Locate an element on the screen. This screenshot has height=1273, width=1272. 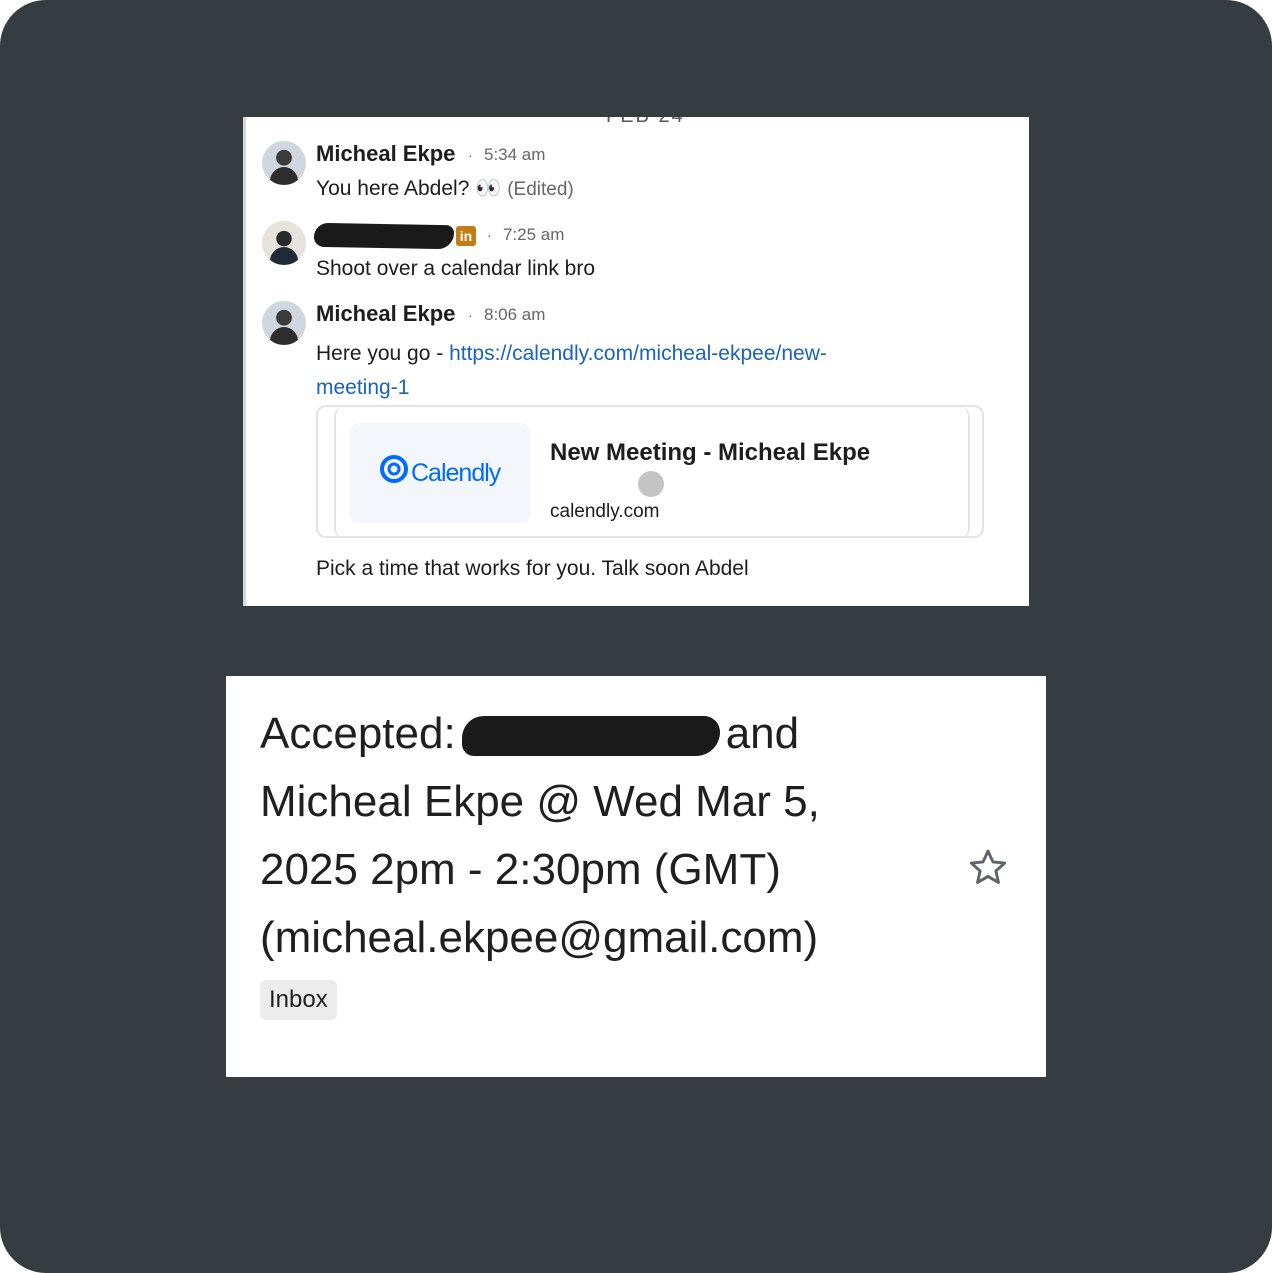
linkedin-premium-badge: in is located at coordinates (466, 236).